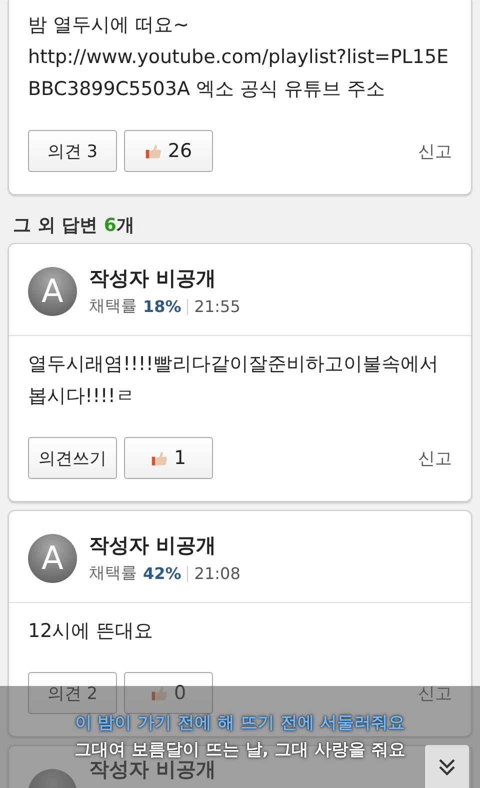 The width and height of the screenshot is (480, 788). I want to click on comment-button: 의견쓰기, so click(72, 458).